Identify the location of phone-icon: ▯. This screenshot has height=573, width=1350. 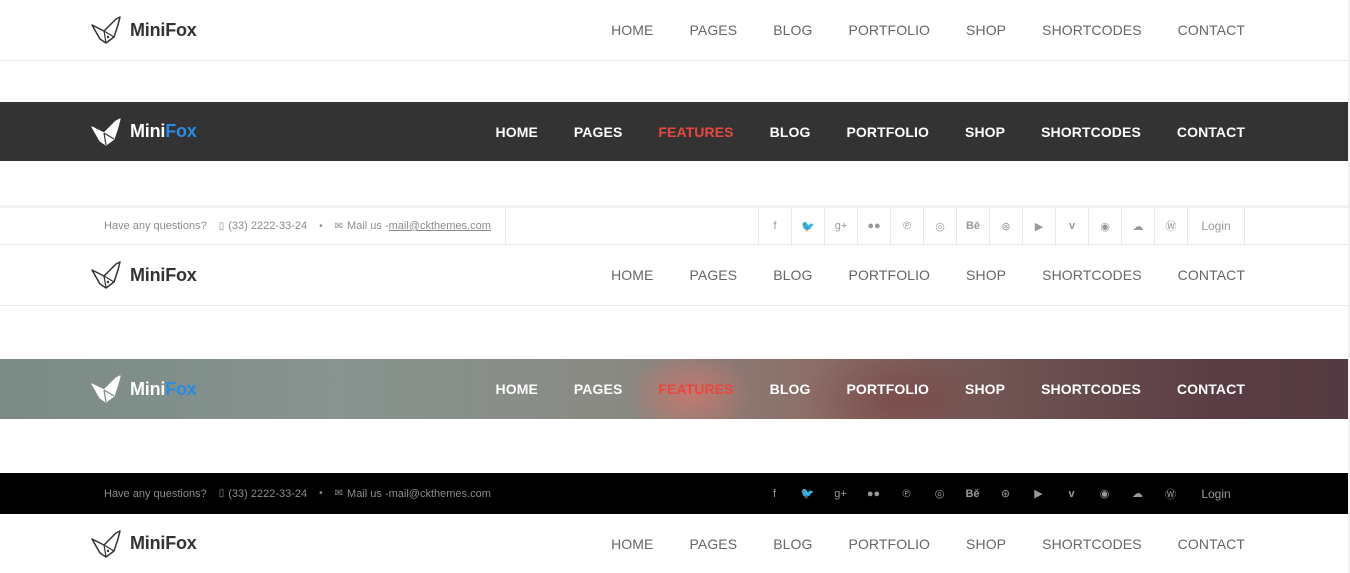
(221, 226).